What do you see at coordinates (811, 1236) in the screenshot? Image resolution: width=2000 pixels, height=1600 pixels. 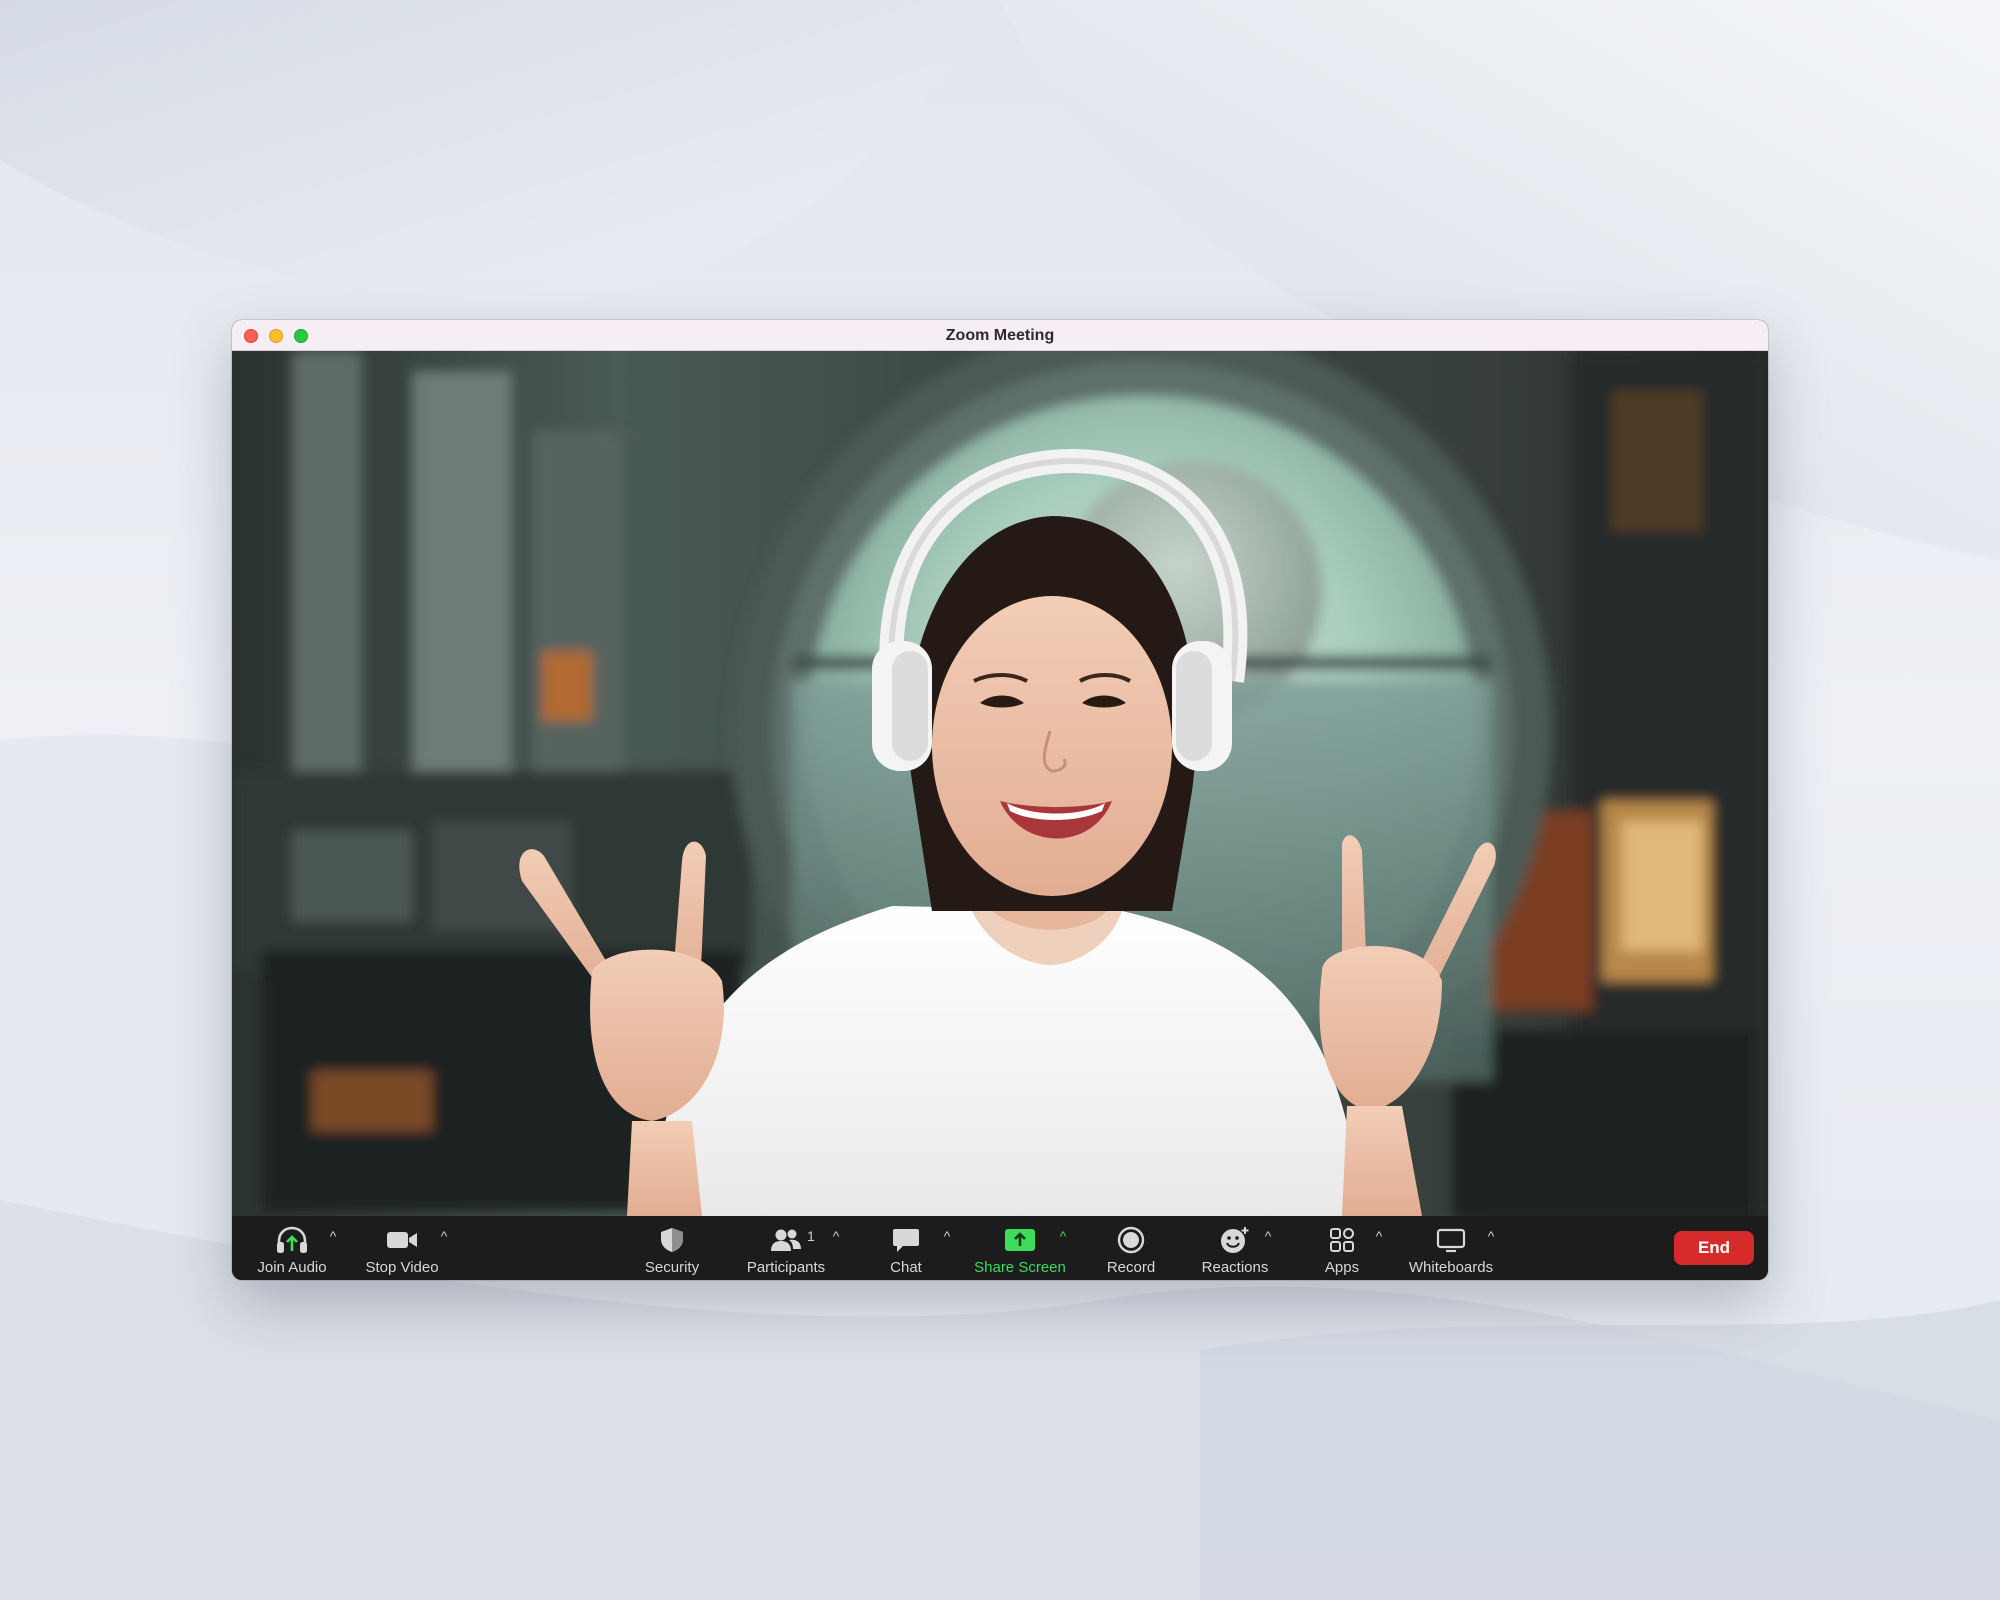 I see `participants-count-badge: 1` at bounding box center [811, 1236].